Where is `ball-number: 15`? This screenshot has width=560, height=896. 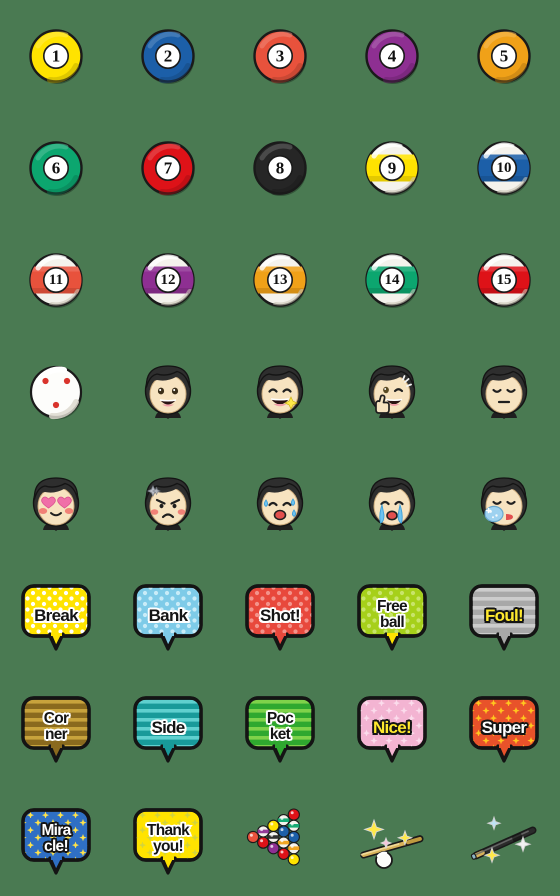 ball-number: 15 is located at coordinates (504, 280).